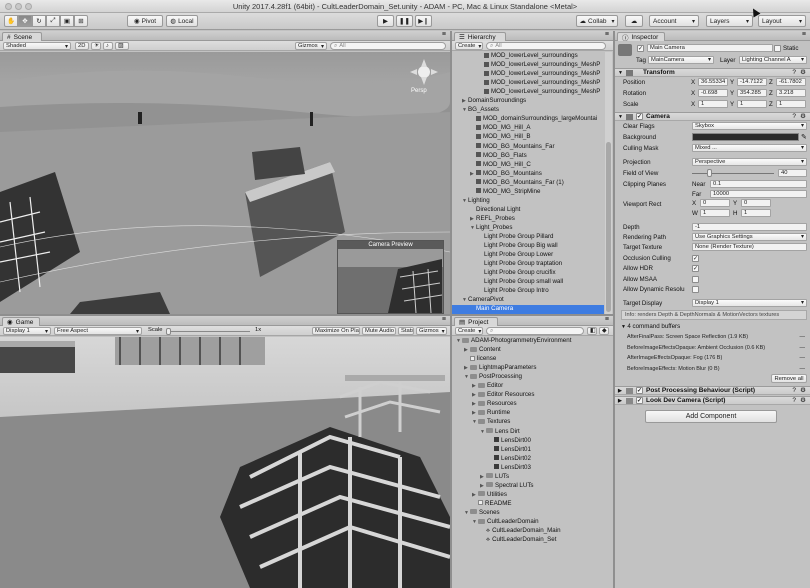 The width and height of the screenshot is (810, 588). Describe the element at coordinates (752, 104) in the screenshot. I see `transform-scl-y-field: 1` at that location.